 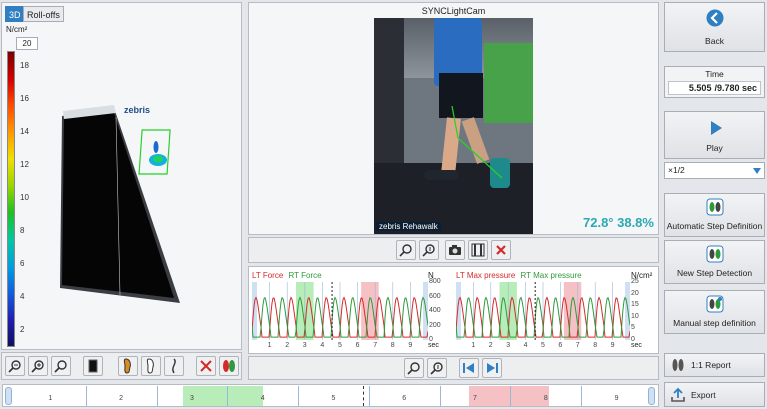 I want to click on speed-value: ×1/2, so click(x=676, y=170).